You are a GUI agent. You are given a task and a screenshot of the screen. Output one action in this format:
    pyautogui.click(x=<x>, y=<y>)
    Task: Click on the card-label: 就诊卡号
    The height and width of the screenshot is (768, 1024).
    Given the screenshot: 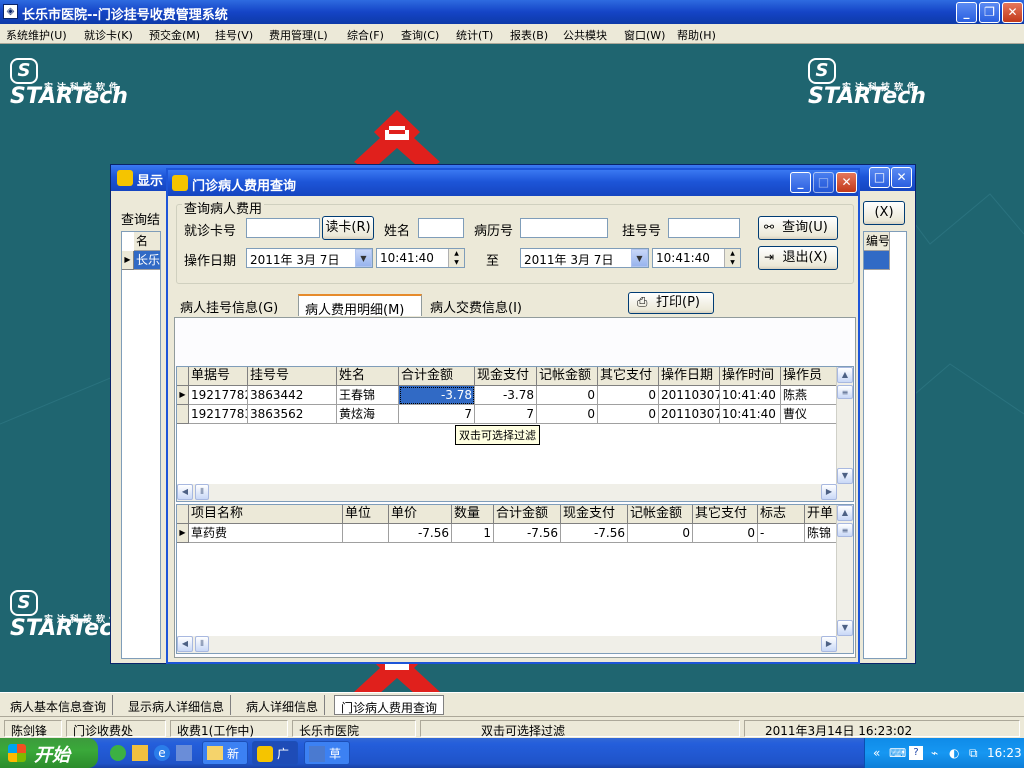 What is the action you would take?
    pyautogui.click(x=210, y=231)
    